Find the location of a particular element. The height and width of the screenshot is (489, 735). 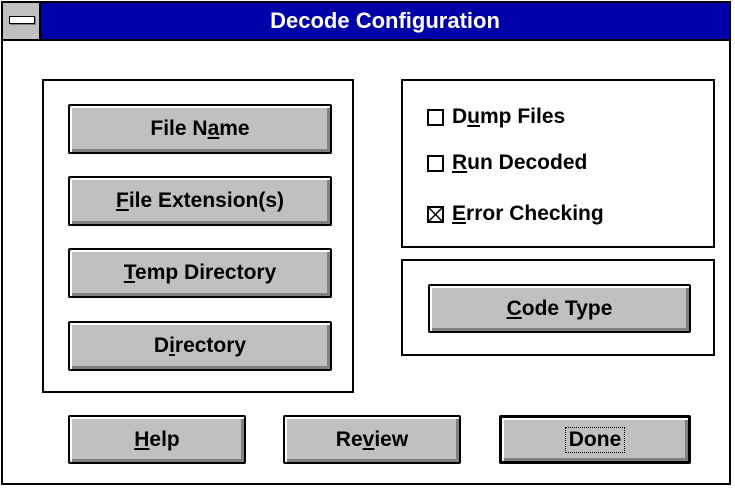

directory-label: Directory is located at coordinates (200, 345).